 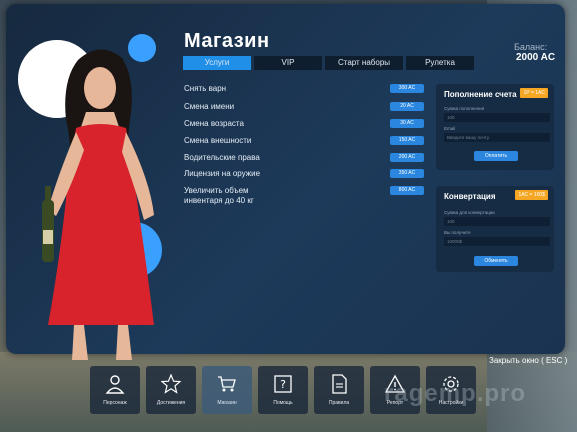 What do you see at coordinates (469, 212) in the screenshot?
I see `convert-amount-label: Сумма для конвертации` at bounding box center [469, 212].